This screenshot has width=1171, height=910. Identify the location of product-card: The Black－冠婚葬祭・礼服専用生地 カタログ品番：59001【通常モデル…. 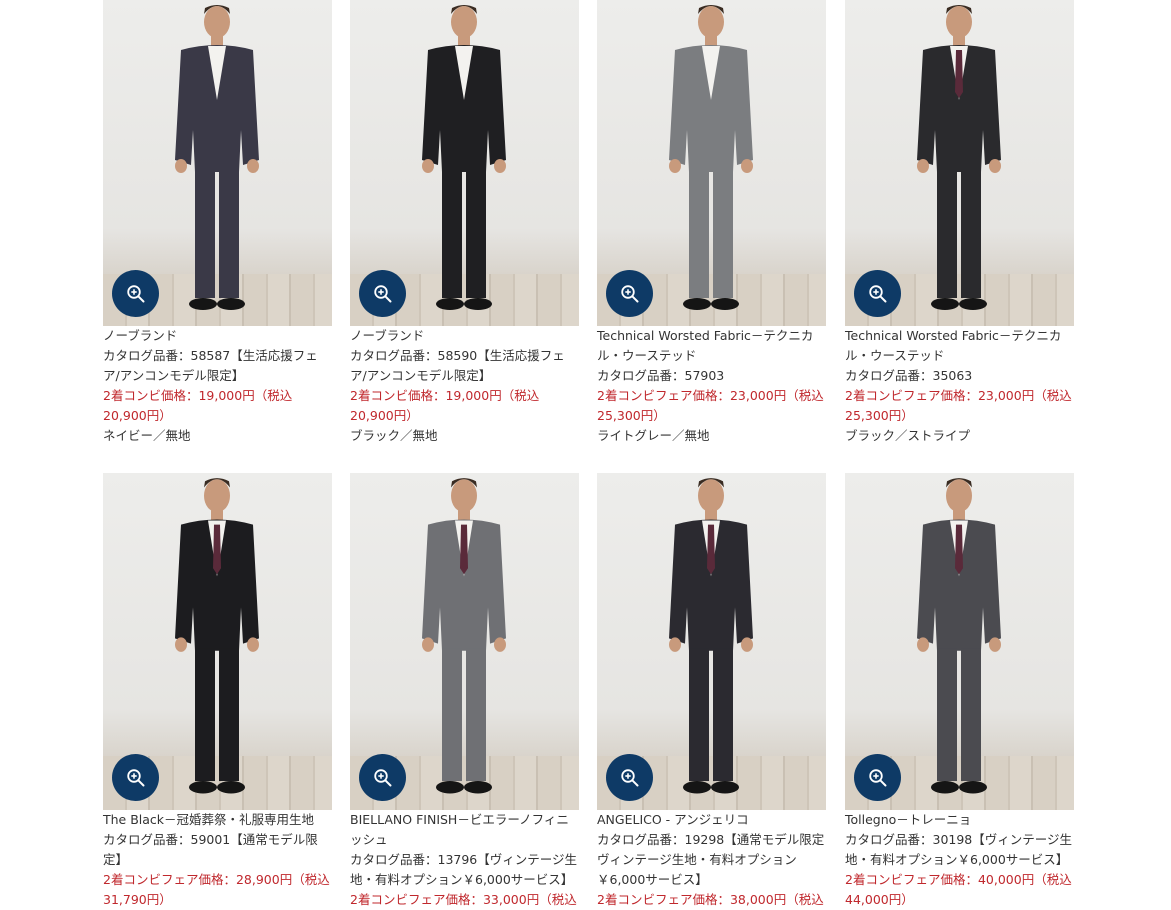
(217, 691).